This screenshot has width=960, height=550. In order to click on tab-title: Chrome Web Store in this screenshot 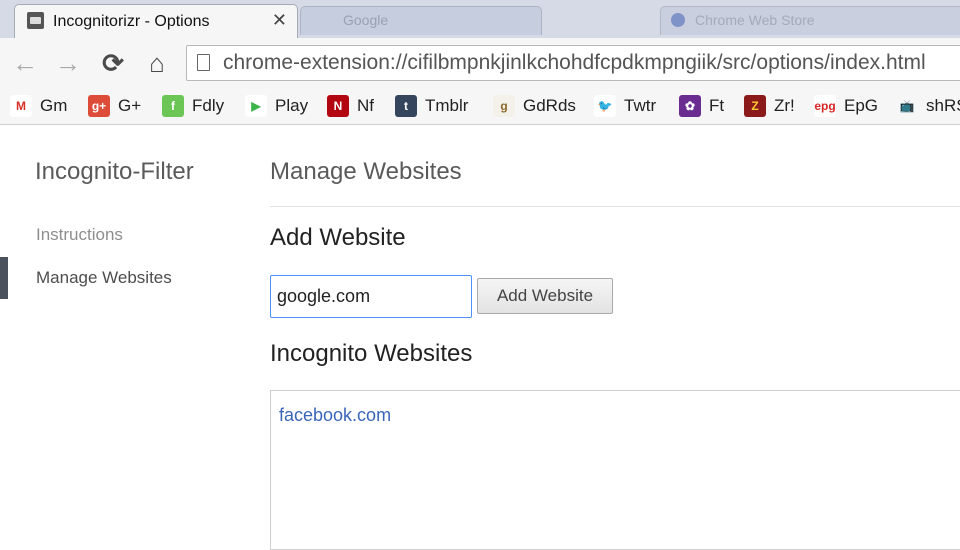, I will do `click(755, 20)`.